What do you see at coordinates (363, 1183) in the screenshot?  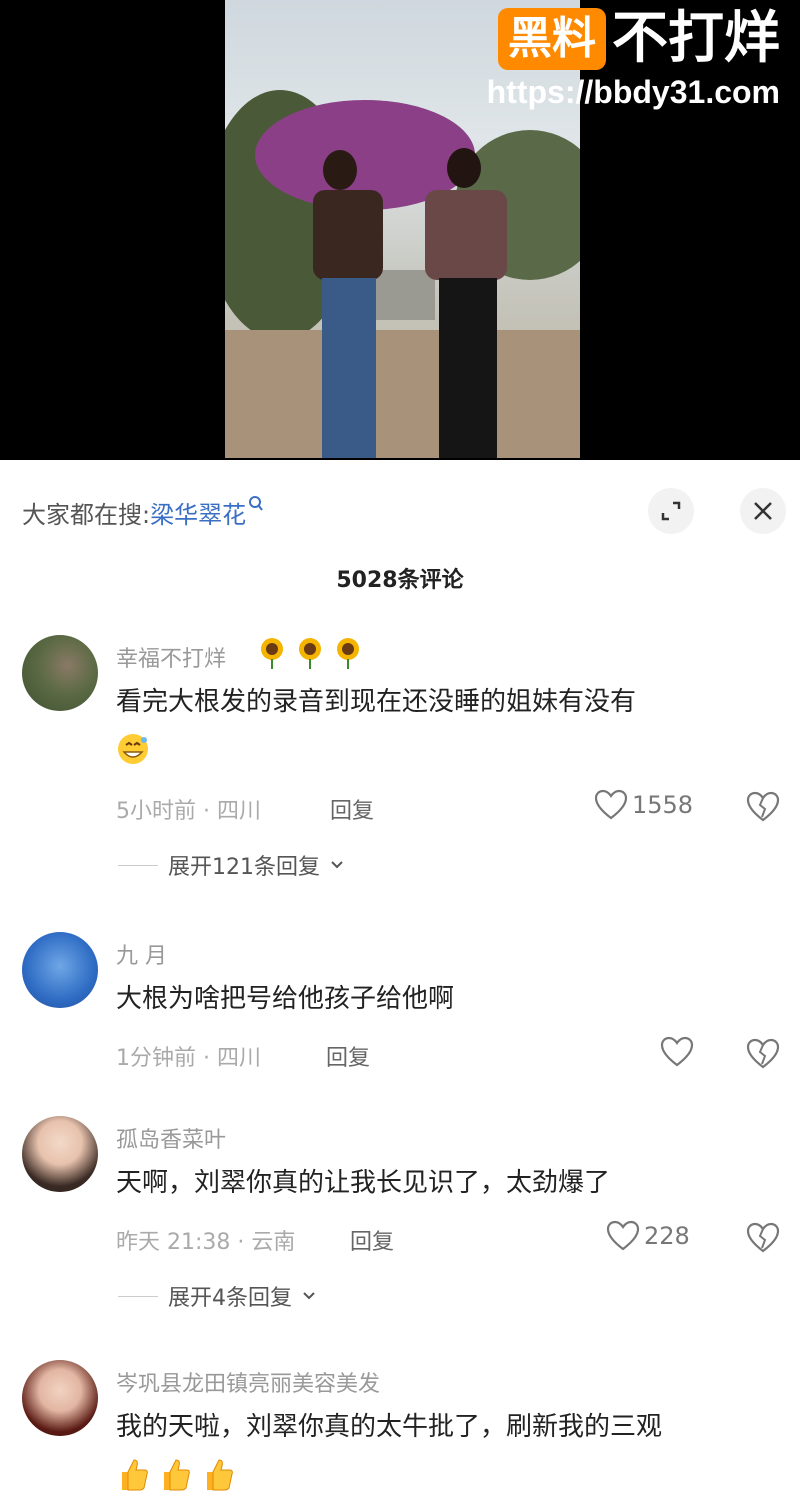 I see `comment-body: 天啊，刘翠你真的让我长见识了，太劲爆了` at bounding box center [363, 1183].